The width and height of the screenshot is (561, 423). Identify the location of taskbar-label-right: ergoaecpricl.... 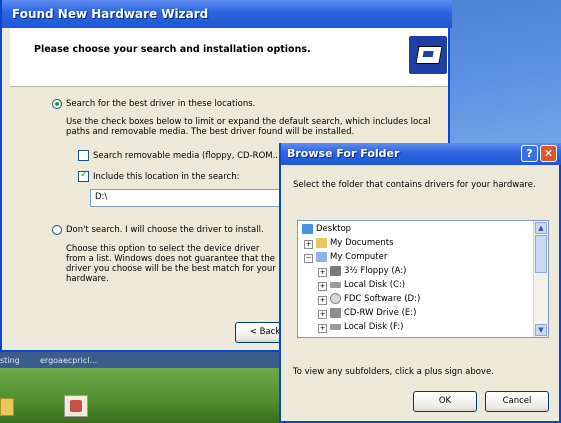
(68, 360).